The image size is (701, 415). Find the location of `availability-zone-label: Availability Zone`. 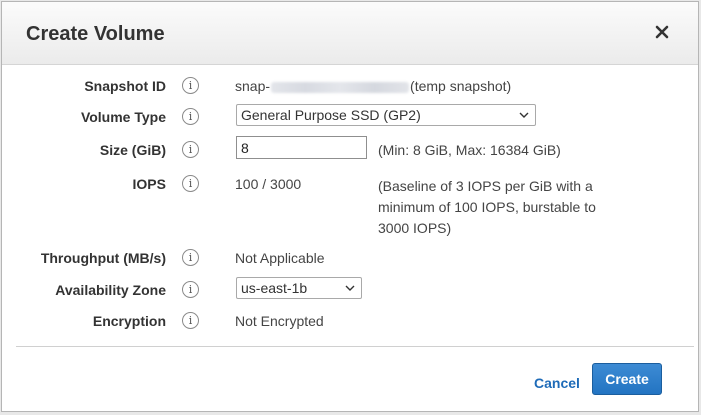

availability-zone-label: Availability Zone is located at coordinates (110, 290).